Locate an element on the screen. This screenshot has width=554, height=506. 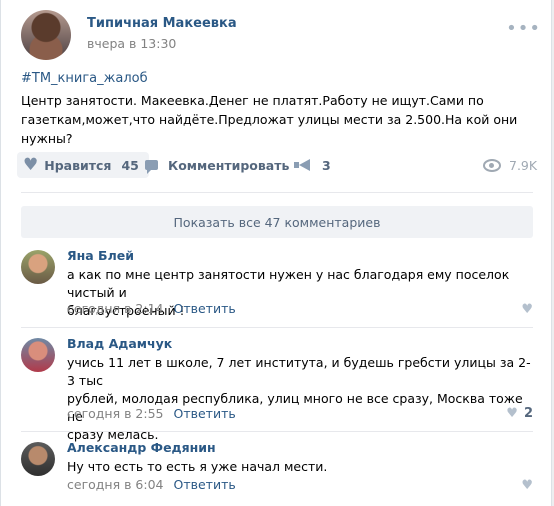
more-dots-icon: ••• is located at coordinates (523, 28).